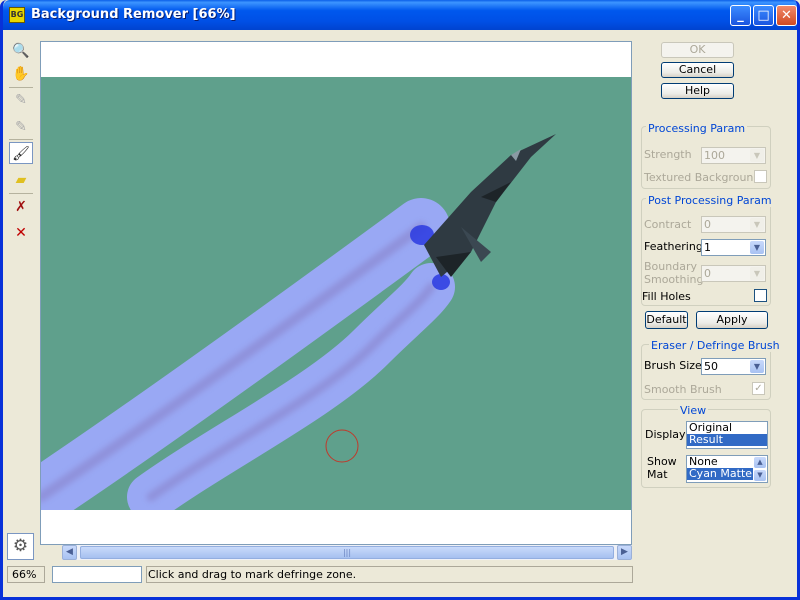 Image resolution: width=800 pixels, height=600 pixels. I want to click on delete-icon: ✕, so click(21, 233).